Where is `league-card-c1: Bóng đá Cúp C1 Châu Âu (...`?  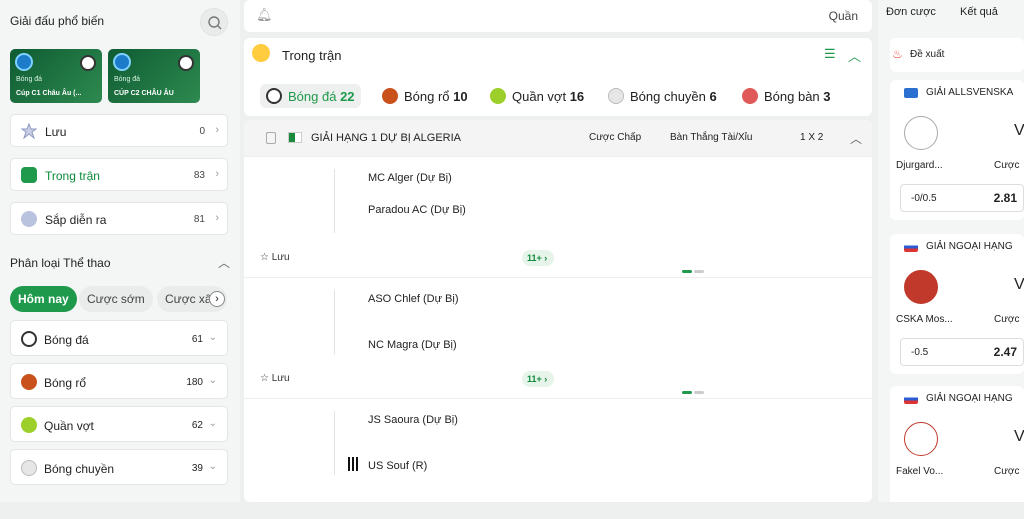
league-card-c1: Bóng đá Cúp C1 Châu Âu (... is located at coordinates (56, 76).